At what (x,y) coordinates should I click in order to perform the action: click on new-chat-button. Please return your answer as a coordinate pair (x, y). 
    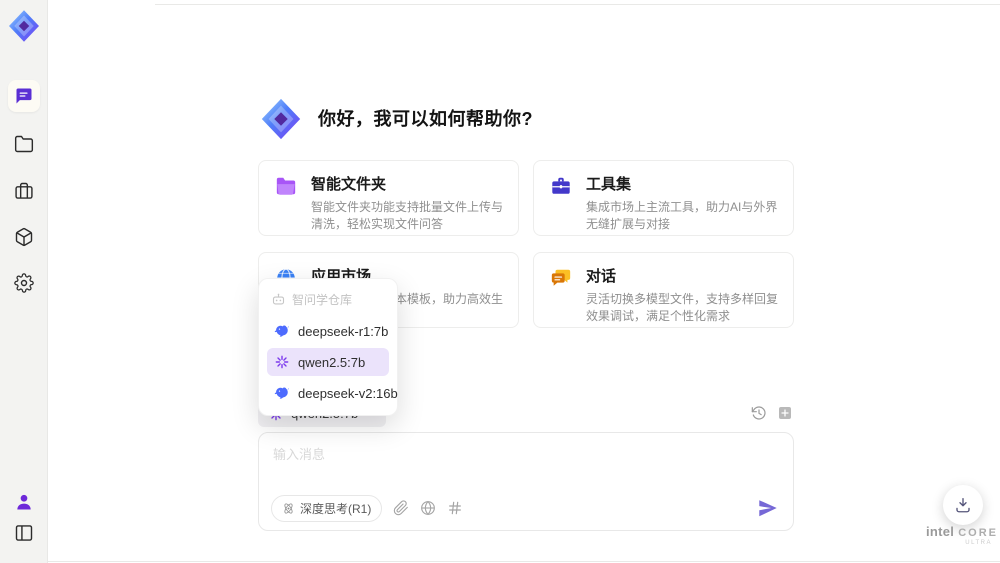
    Looking at the image, I should click on (785, 413).